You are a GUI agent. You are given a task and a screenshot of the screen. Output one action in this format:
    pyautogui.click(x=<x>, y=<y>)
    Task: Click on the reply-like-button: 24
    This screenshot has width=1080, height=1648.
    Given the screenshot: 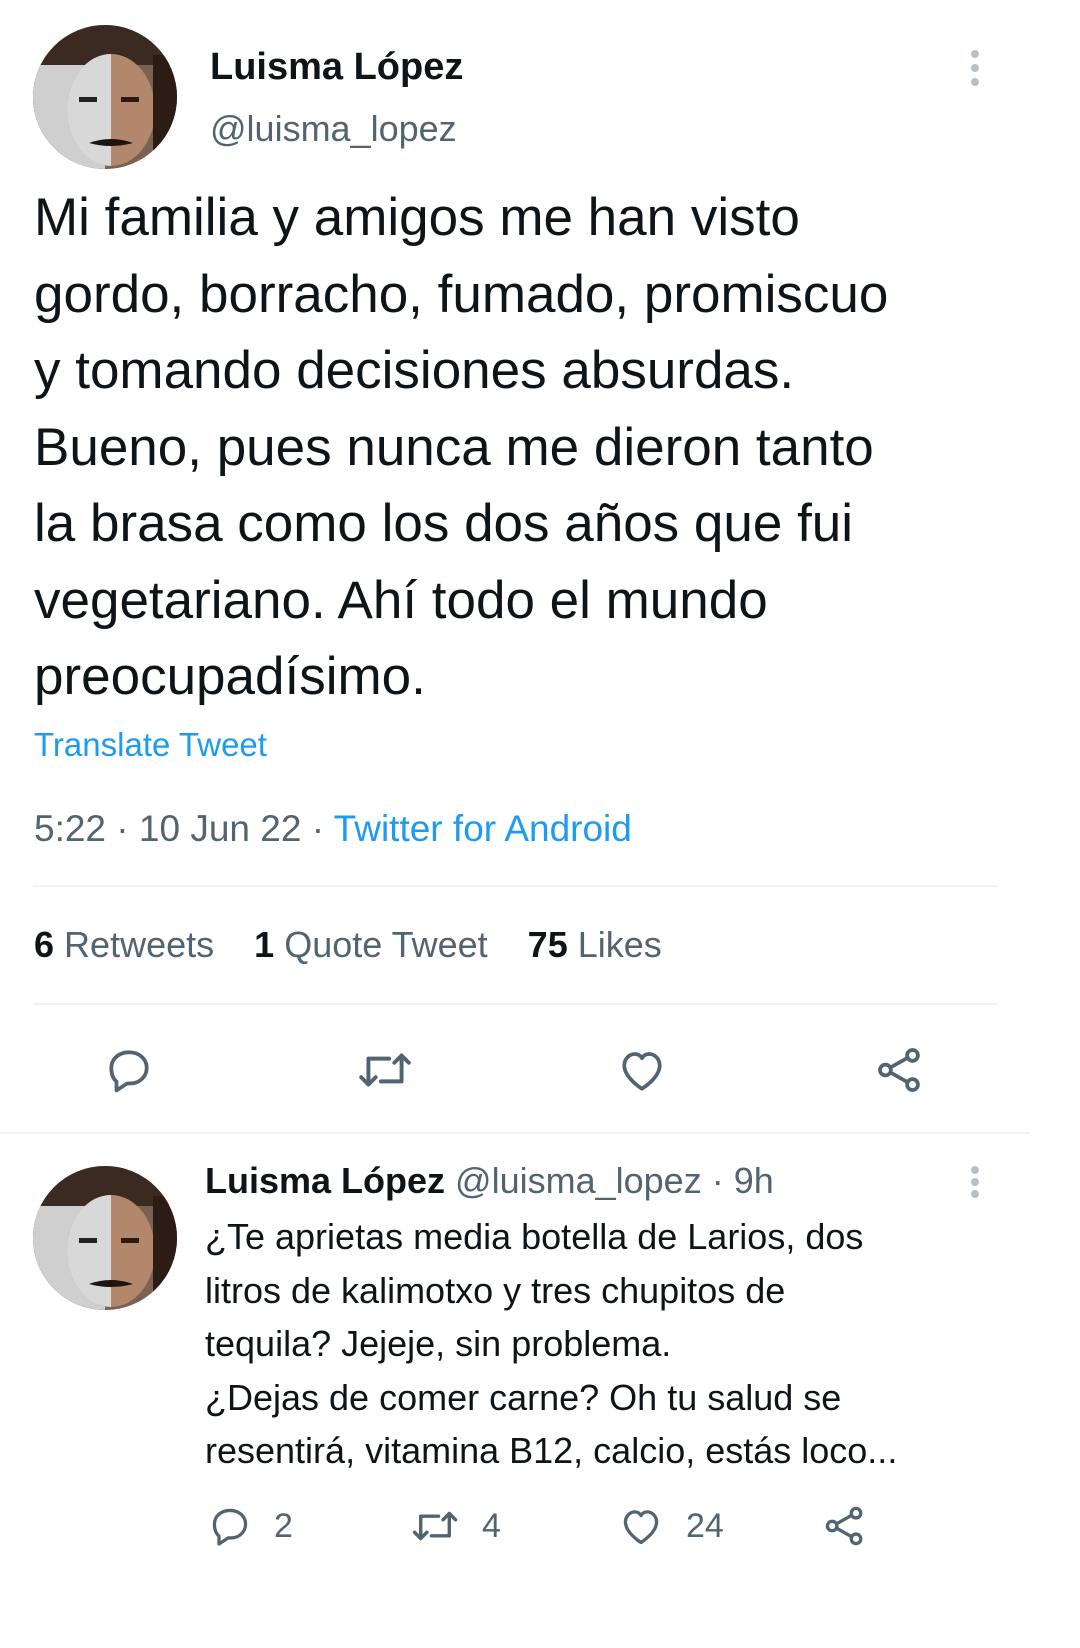 What is the action you would take?
    pyautogui.click(x=671, y=1526)
    